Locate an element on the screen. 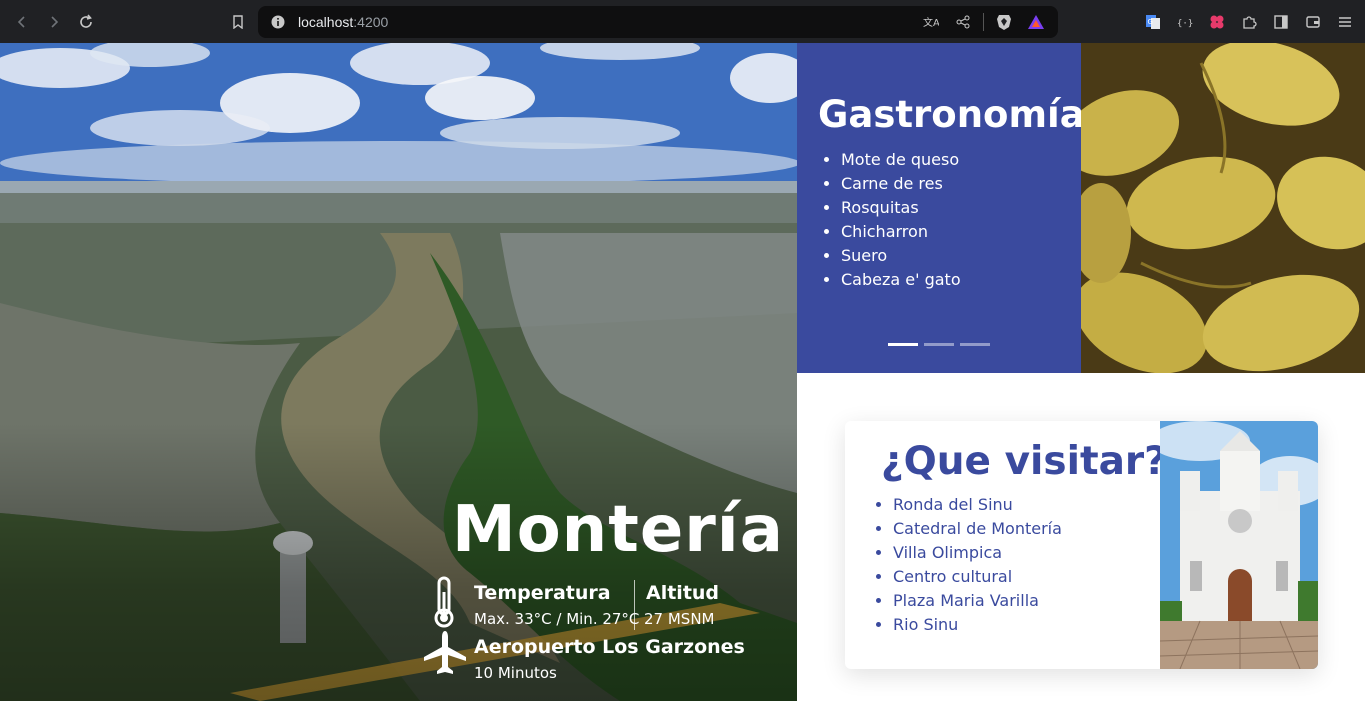 The image size is (1365, 701). svg-text: G is located at coordinates (1150, 22).